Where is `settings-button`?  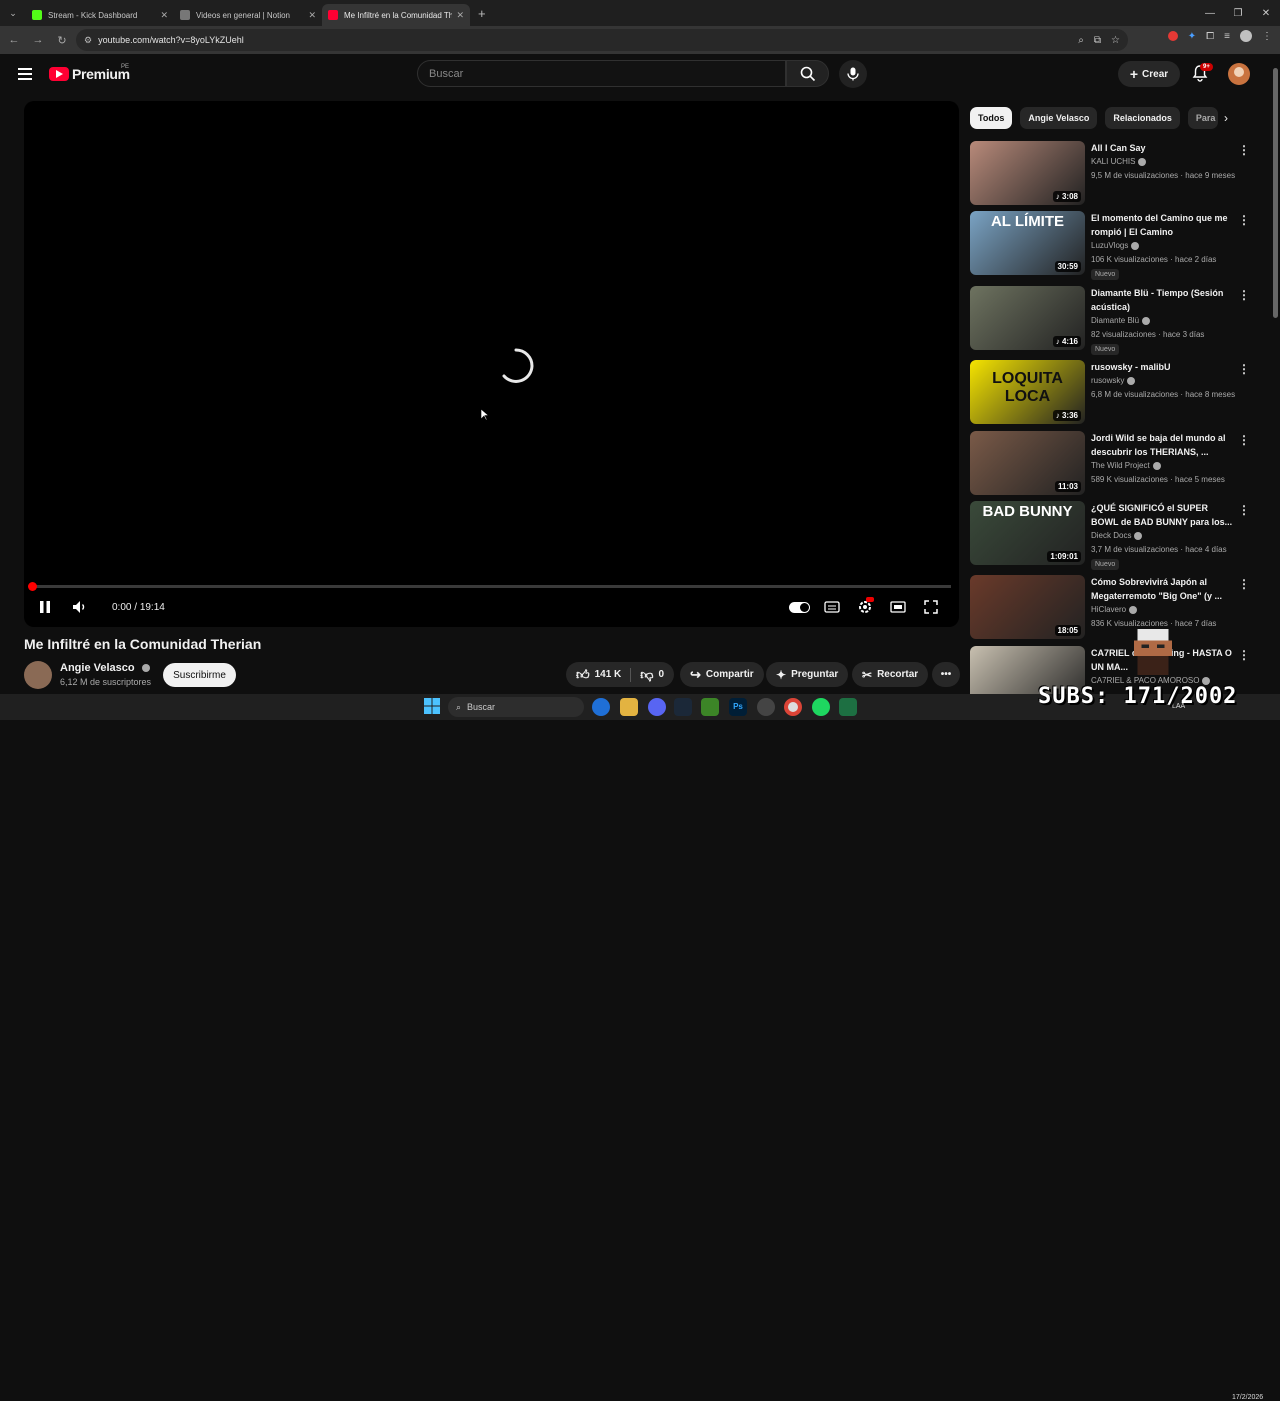 settings-button is located at coordinates (865, 607).